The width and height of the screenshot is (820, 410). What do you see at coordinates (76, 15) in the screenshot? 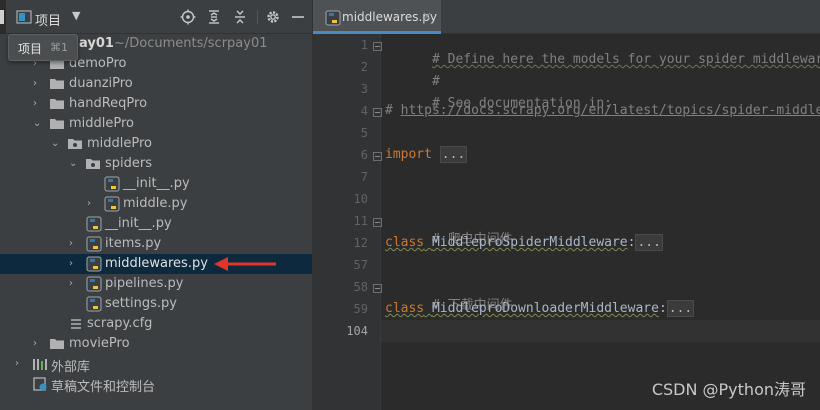
I see `chevron-down-icon: ▼` at bounding box center [76, 15].